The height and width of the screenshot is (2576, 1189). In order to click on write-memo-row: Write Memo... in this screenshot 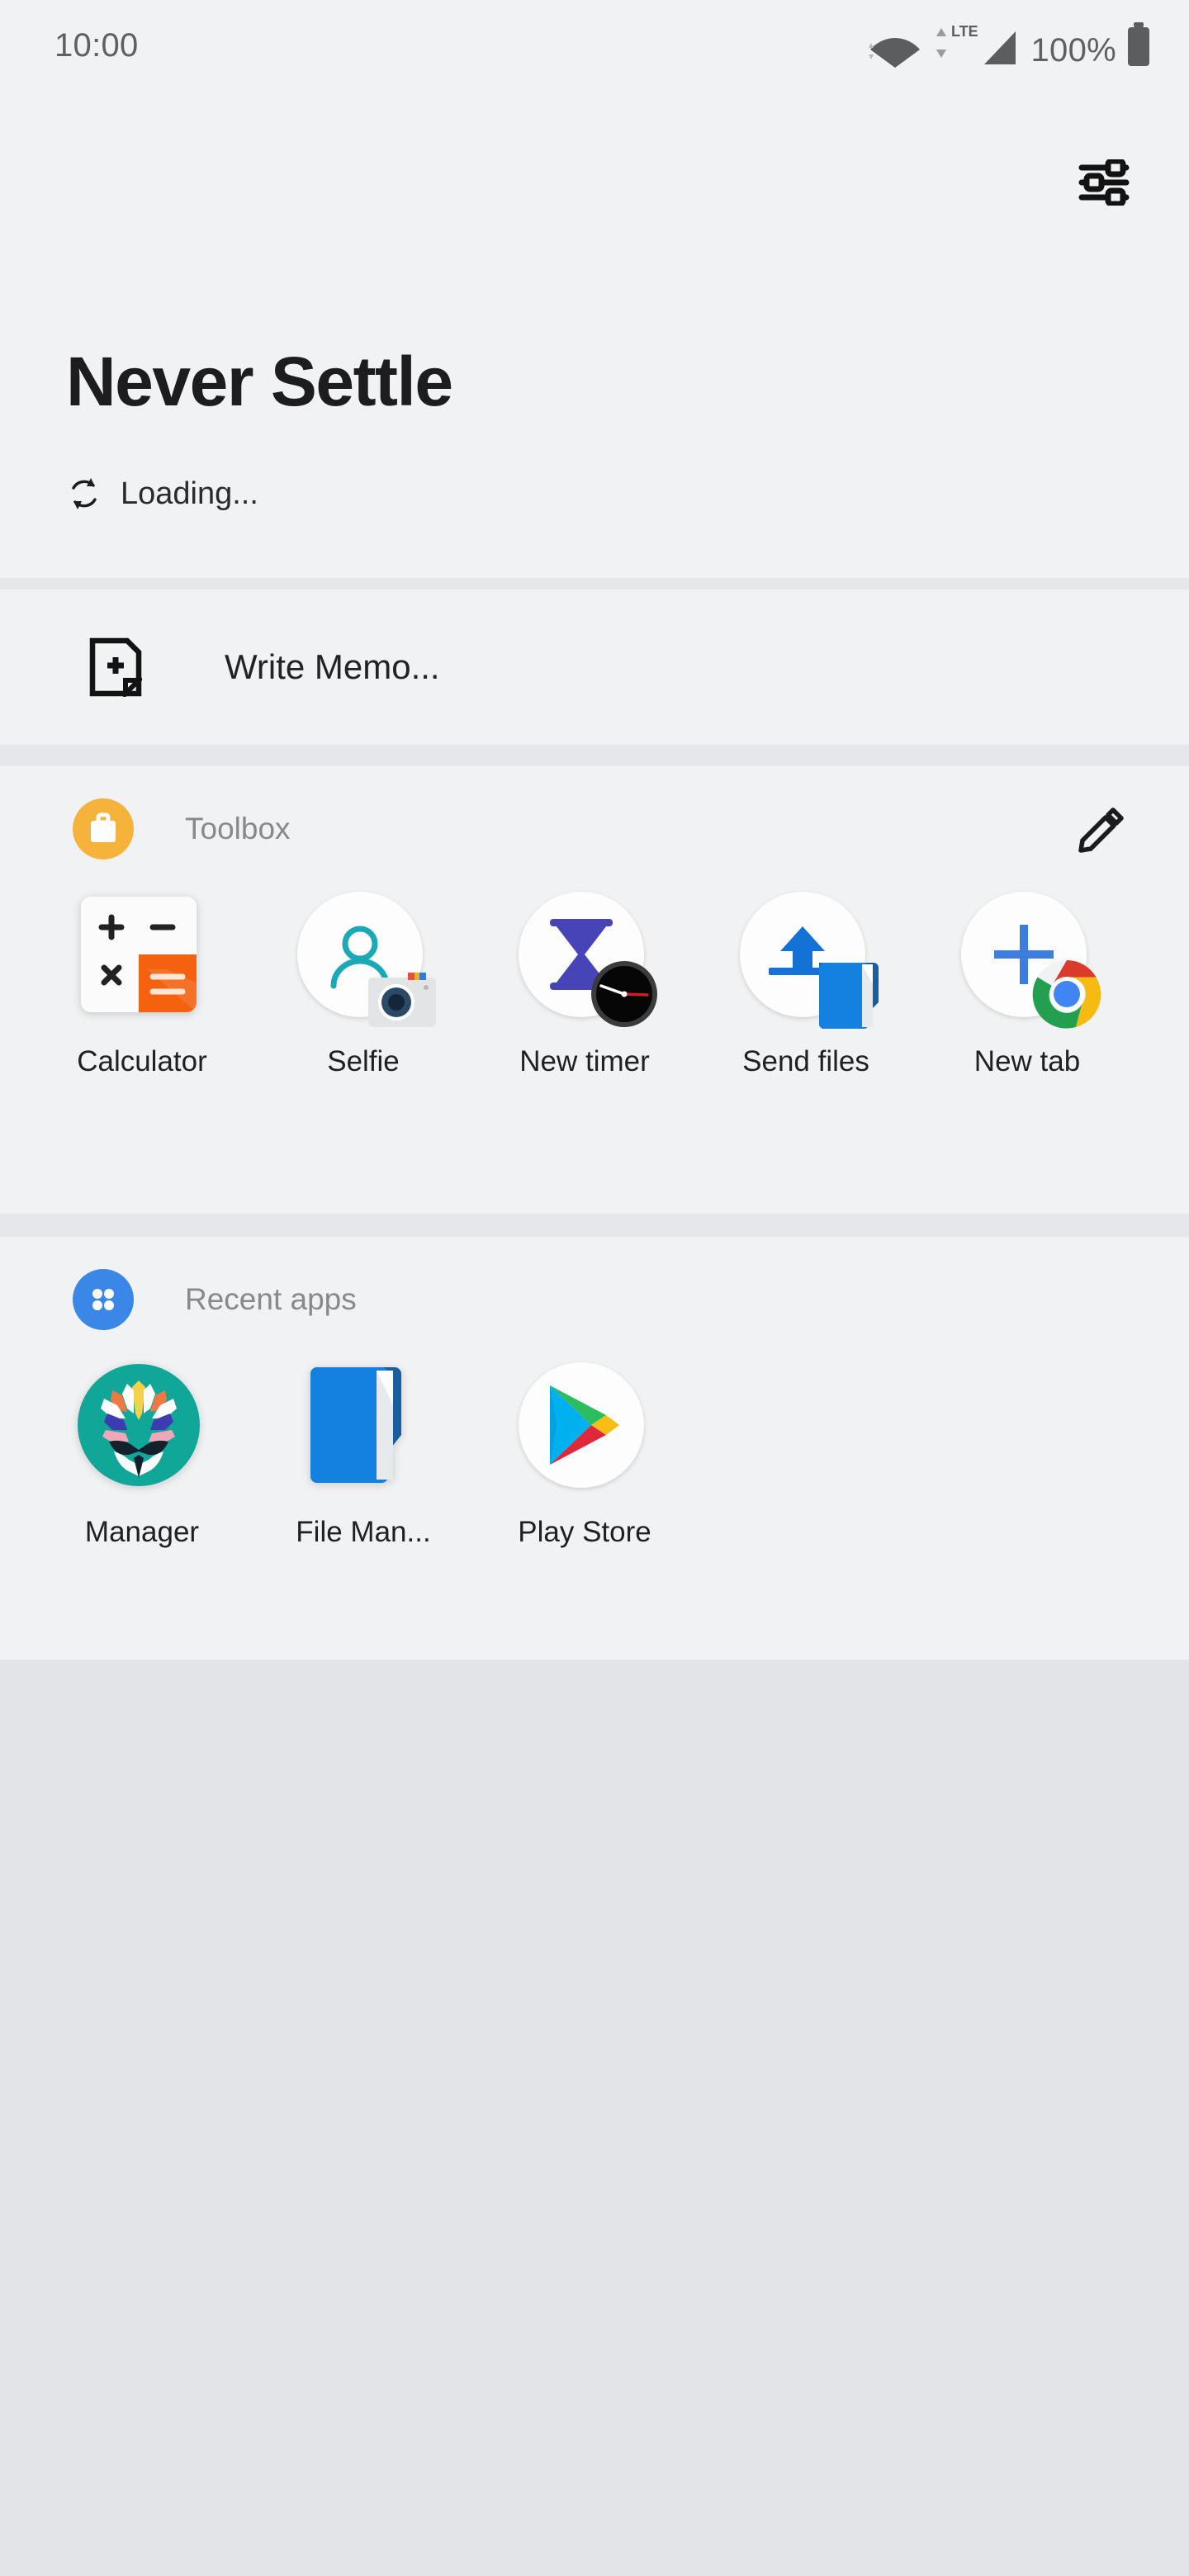, I will do `click(594, 667)`.